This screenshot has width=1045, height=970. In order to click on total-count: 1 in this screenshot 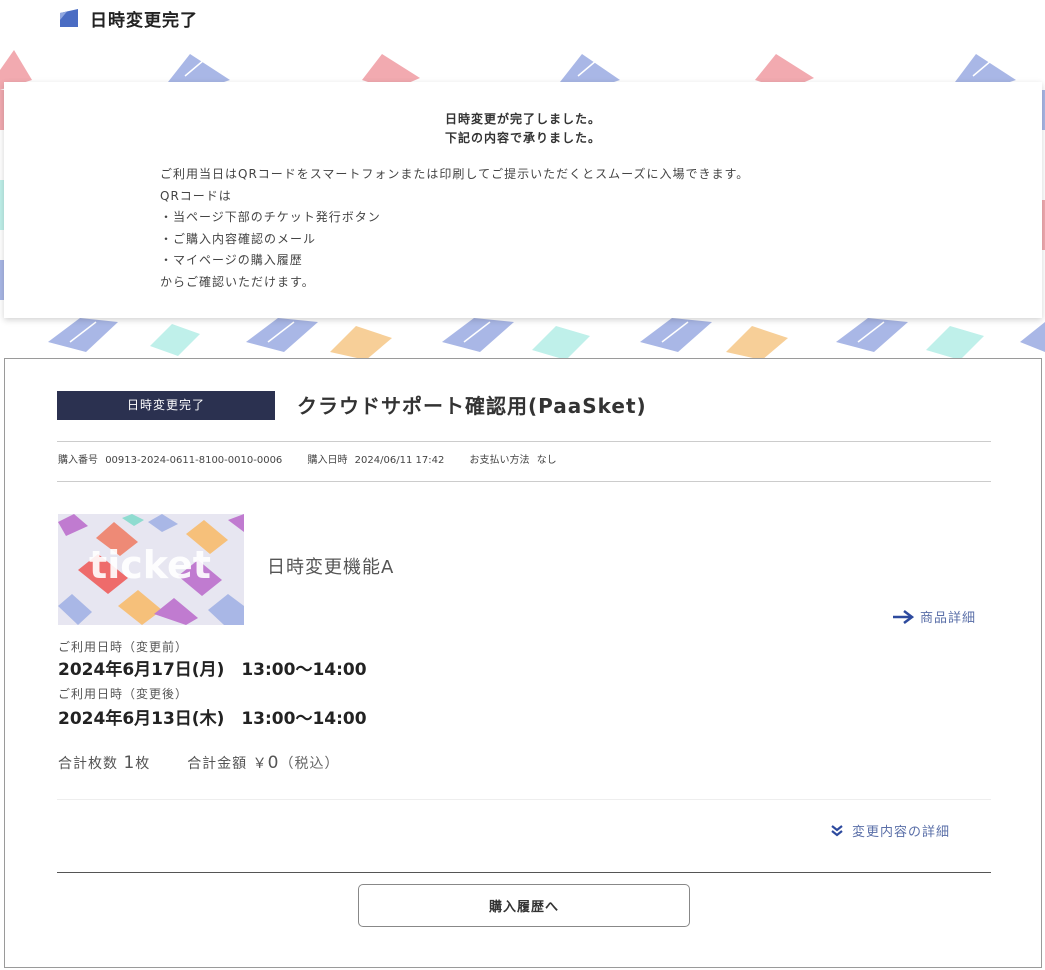, I will do `click(129, 763)`.